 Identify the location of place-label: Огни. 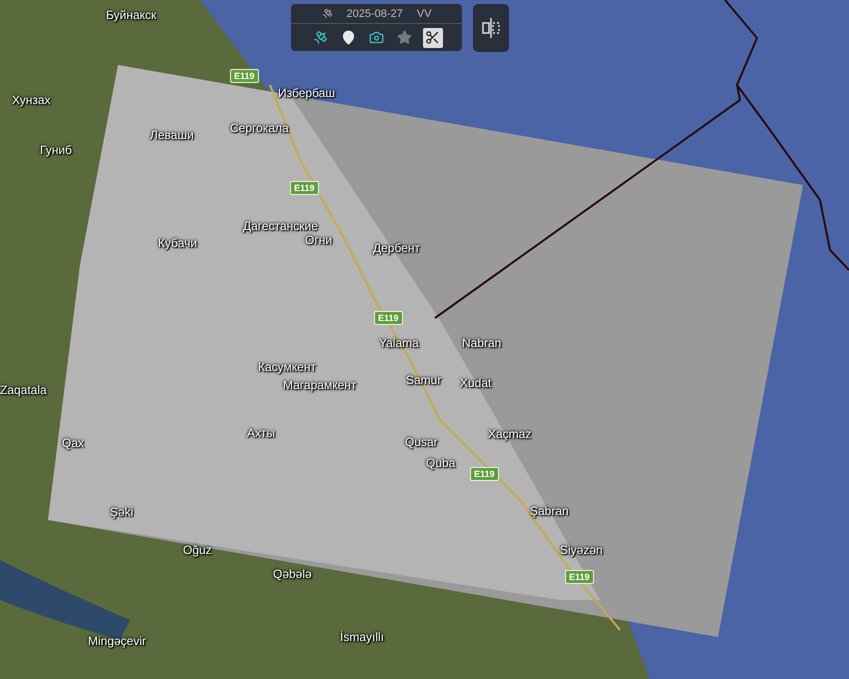
(318, 240).